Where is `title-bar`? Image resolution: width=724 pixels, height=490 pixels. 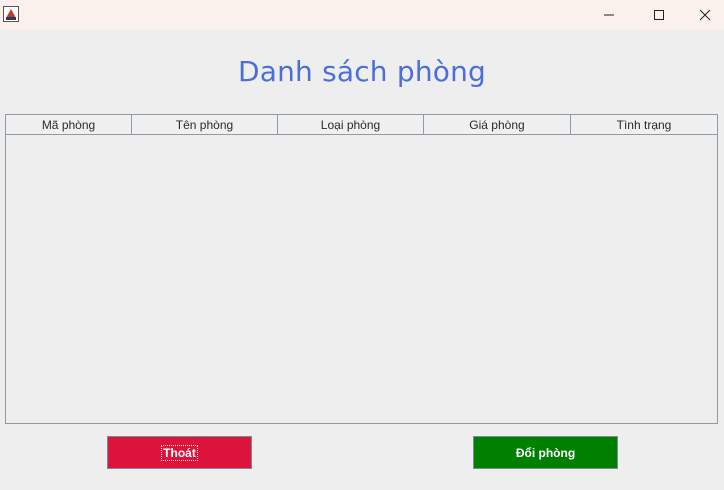 title-bar is located at coordinates (362, 15).